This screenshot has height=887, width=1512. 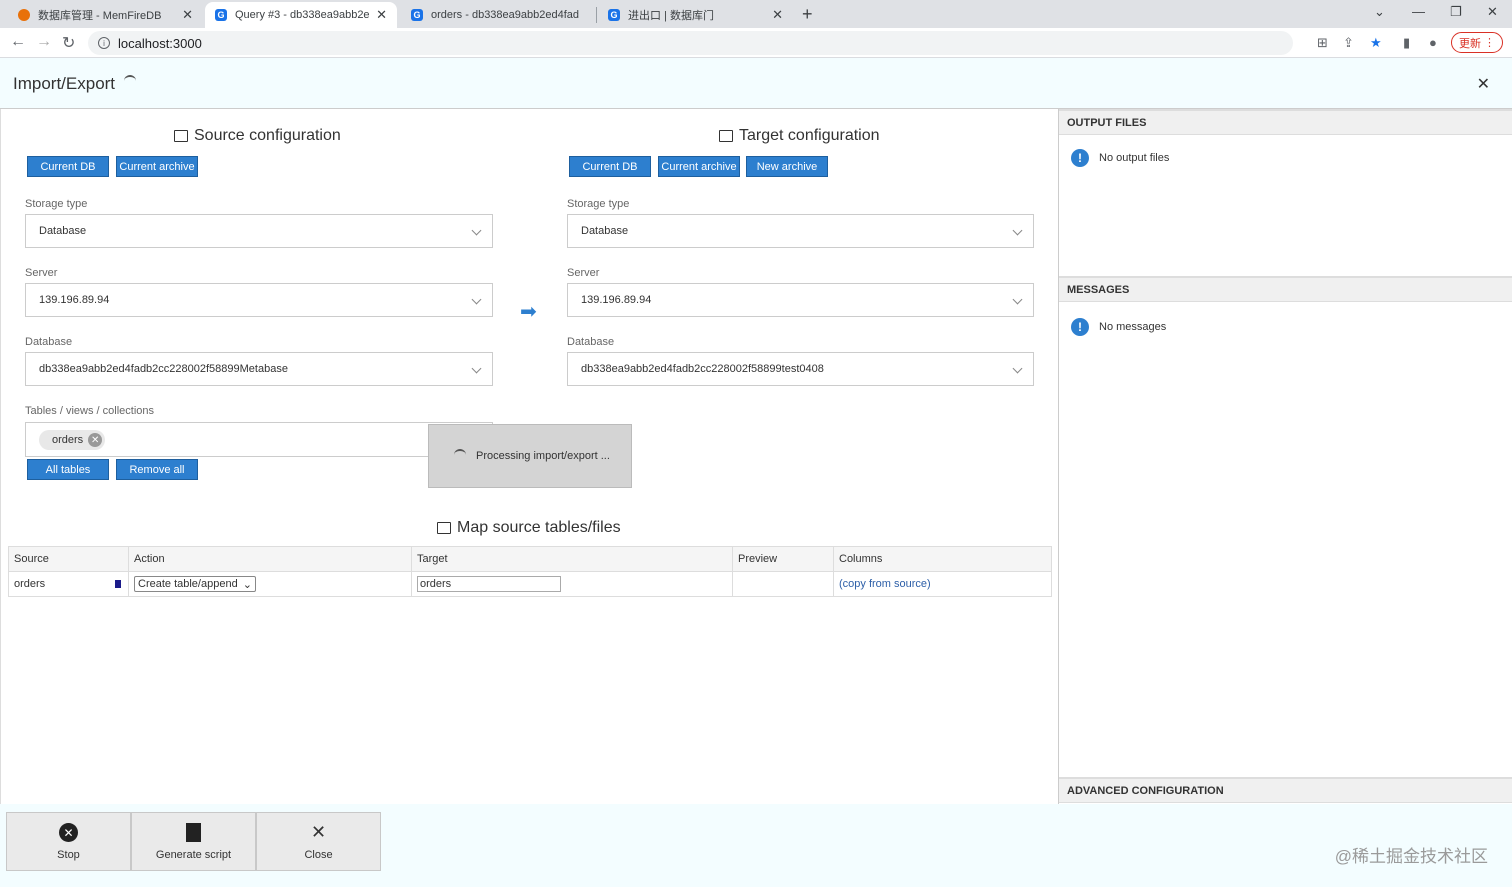 I want to click on target-config-icon, so click(x=726, y=136).